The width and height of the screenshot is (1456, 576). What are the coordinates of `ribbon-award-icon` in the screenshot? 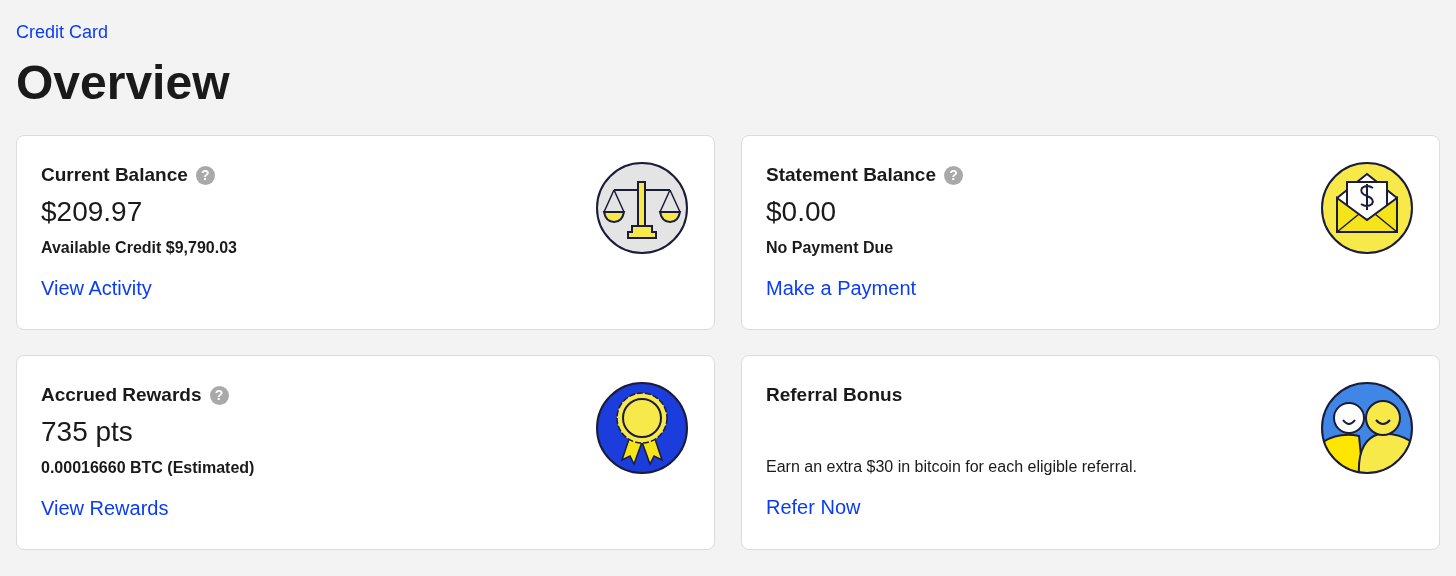 It's located at (642, 428).